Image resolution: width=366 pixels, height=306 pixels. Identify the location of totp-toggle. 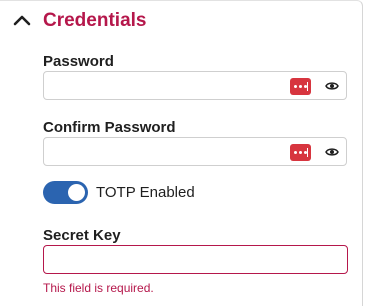
(65, 192).